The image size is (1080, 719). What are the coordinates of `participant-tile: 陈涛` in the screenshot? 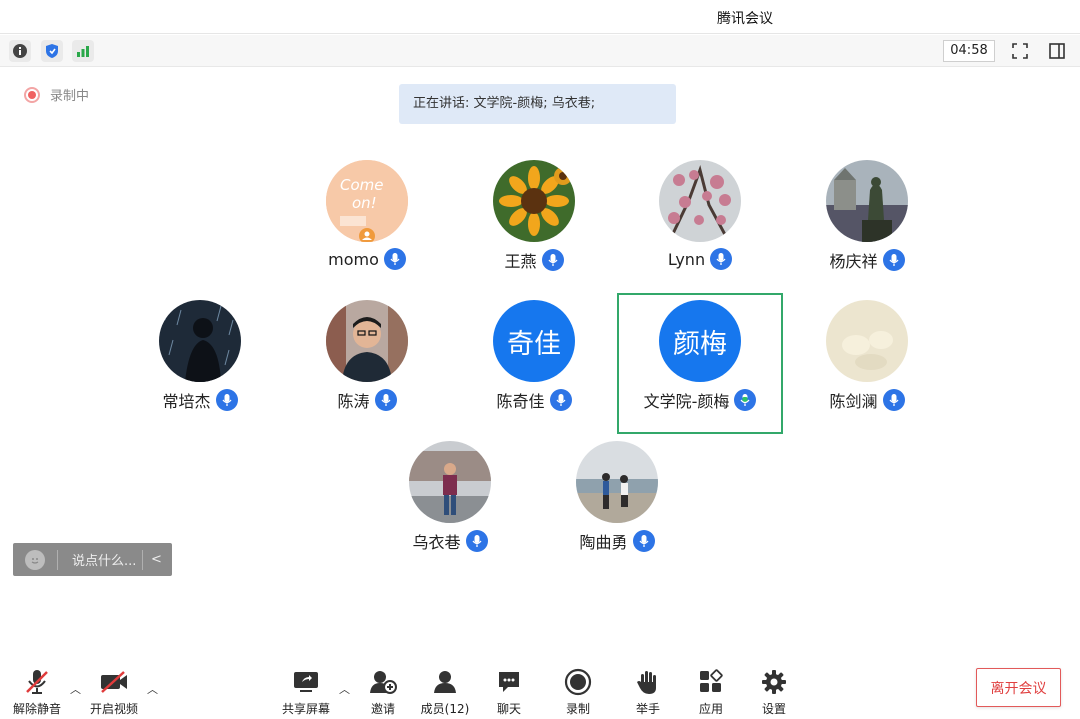 It's located at (367, 358).